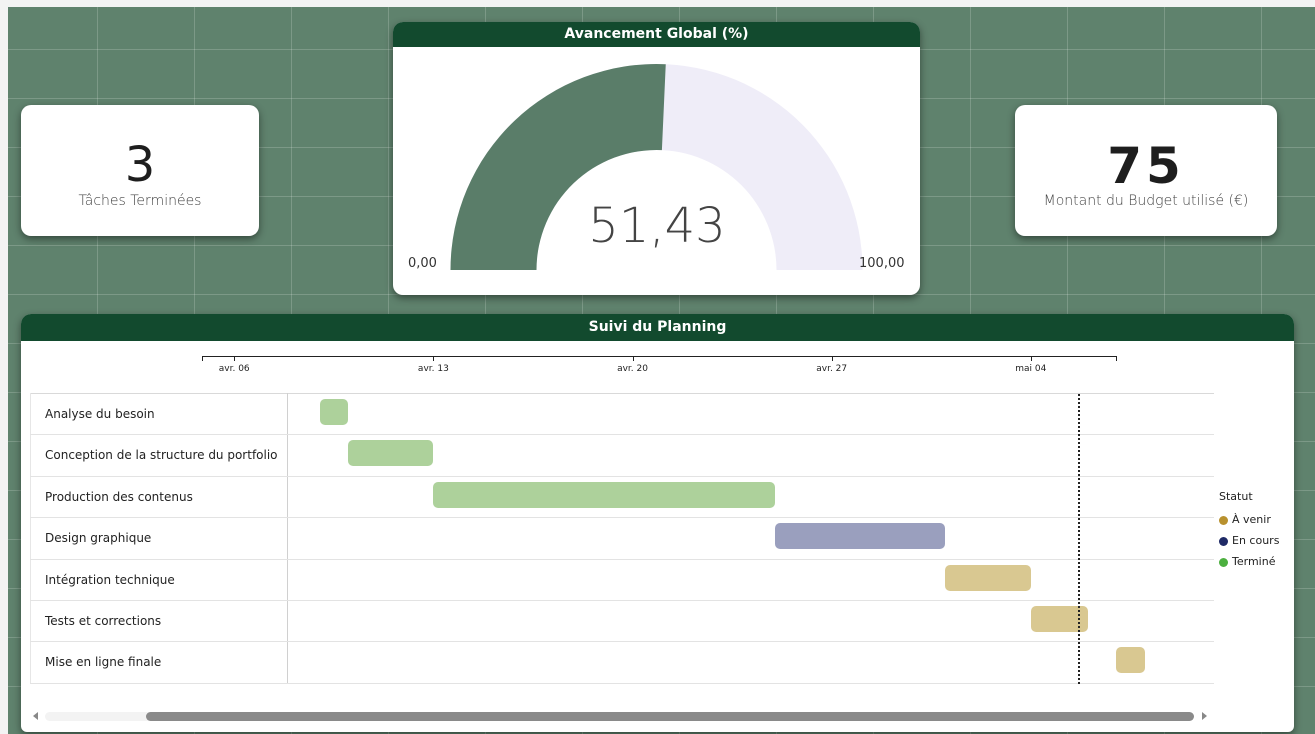 The height and width of the screenshot is (734, 1315). What do you see at coordinates (1223, 541) in the screenshot?
I see `legend-dot-en-cours` at bounding box center [1223, 541].